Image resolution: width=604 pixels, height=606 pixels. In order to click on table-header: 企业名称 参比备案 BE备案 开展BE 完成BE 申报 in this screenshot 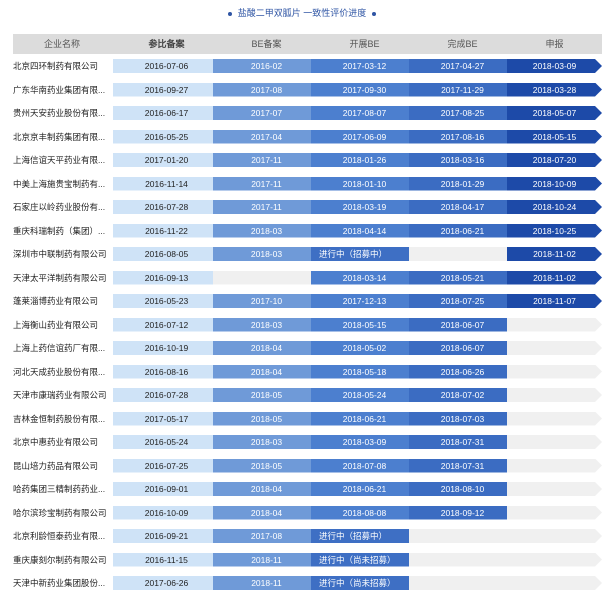, I will do `click(307, 44)`.